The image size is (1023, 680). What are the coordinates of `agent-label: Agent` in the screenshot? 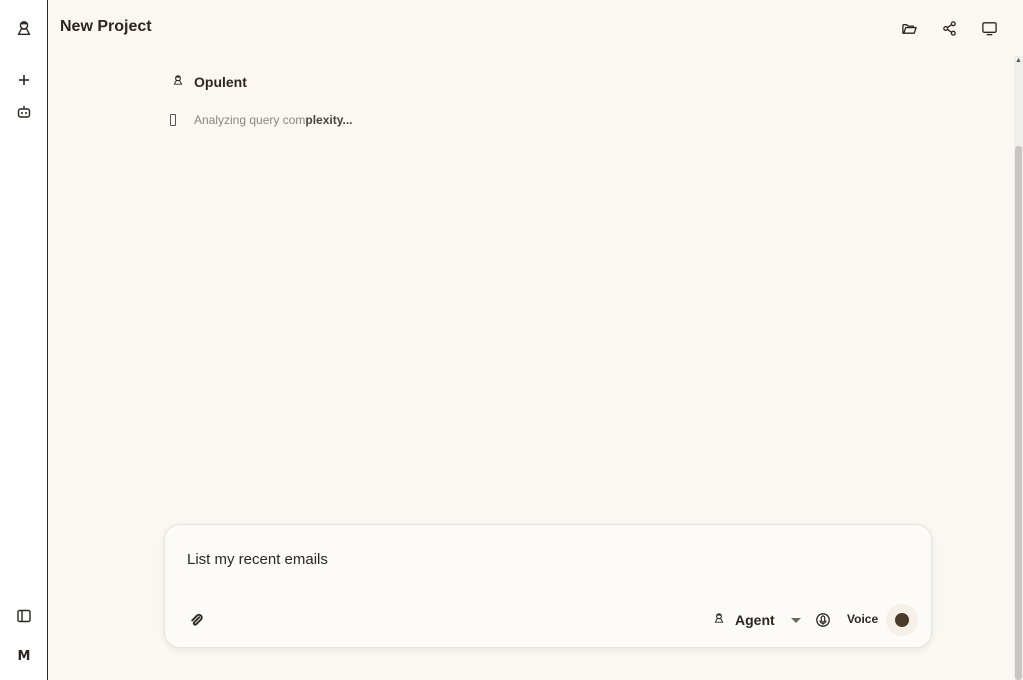 It's located at (755, 620).